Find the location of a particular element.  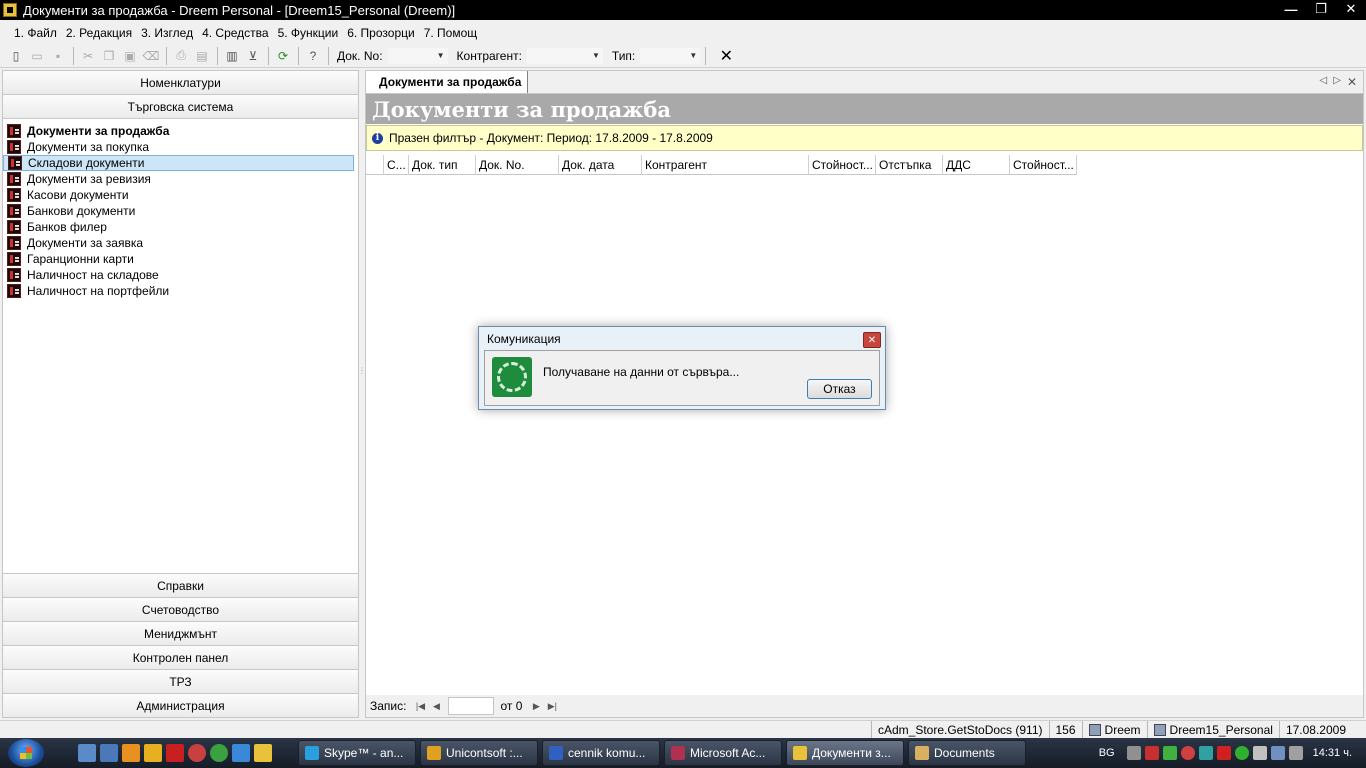

paste-icon: ▣ is located at coordinates (130, 56).